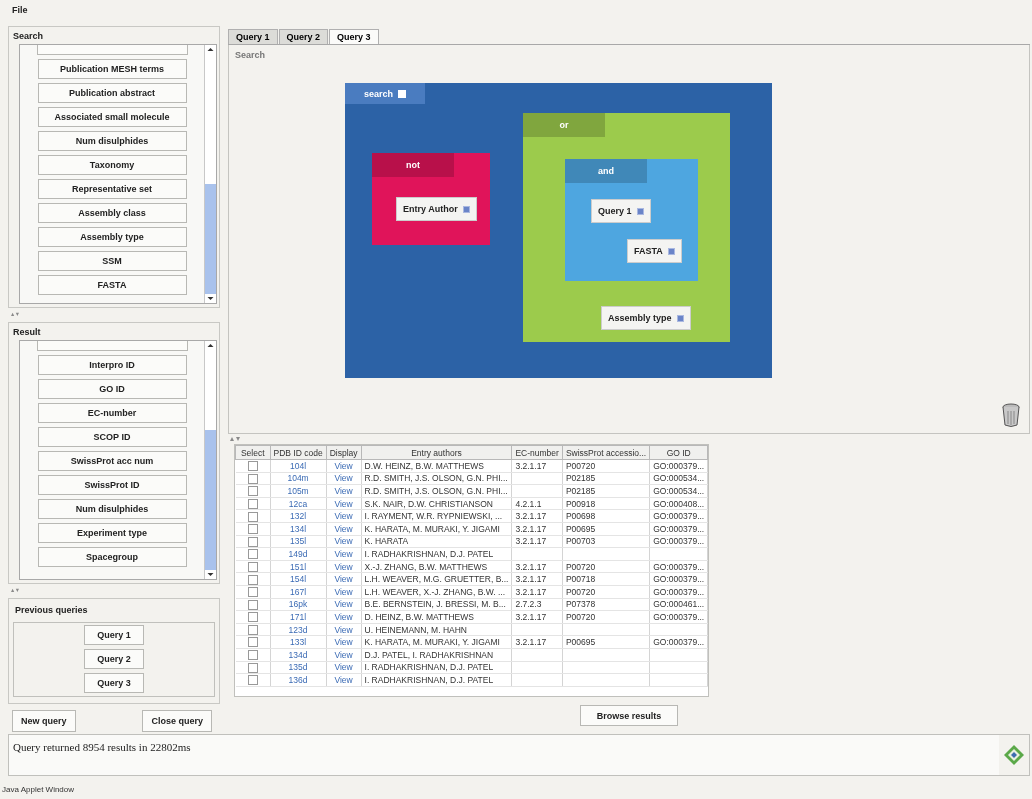  What do you see at coordinates (606, 491) in the screenshot?
I see `table-cell: P02185` at bounding box center [606, 491].